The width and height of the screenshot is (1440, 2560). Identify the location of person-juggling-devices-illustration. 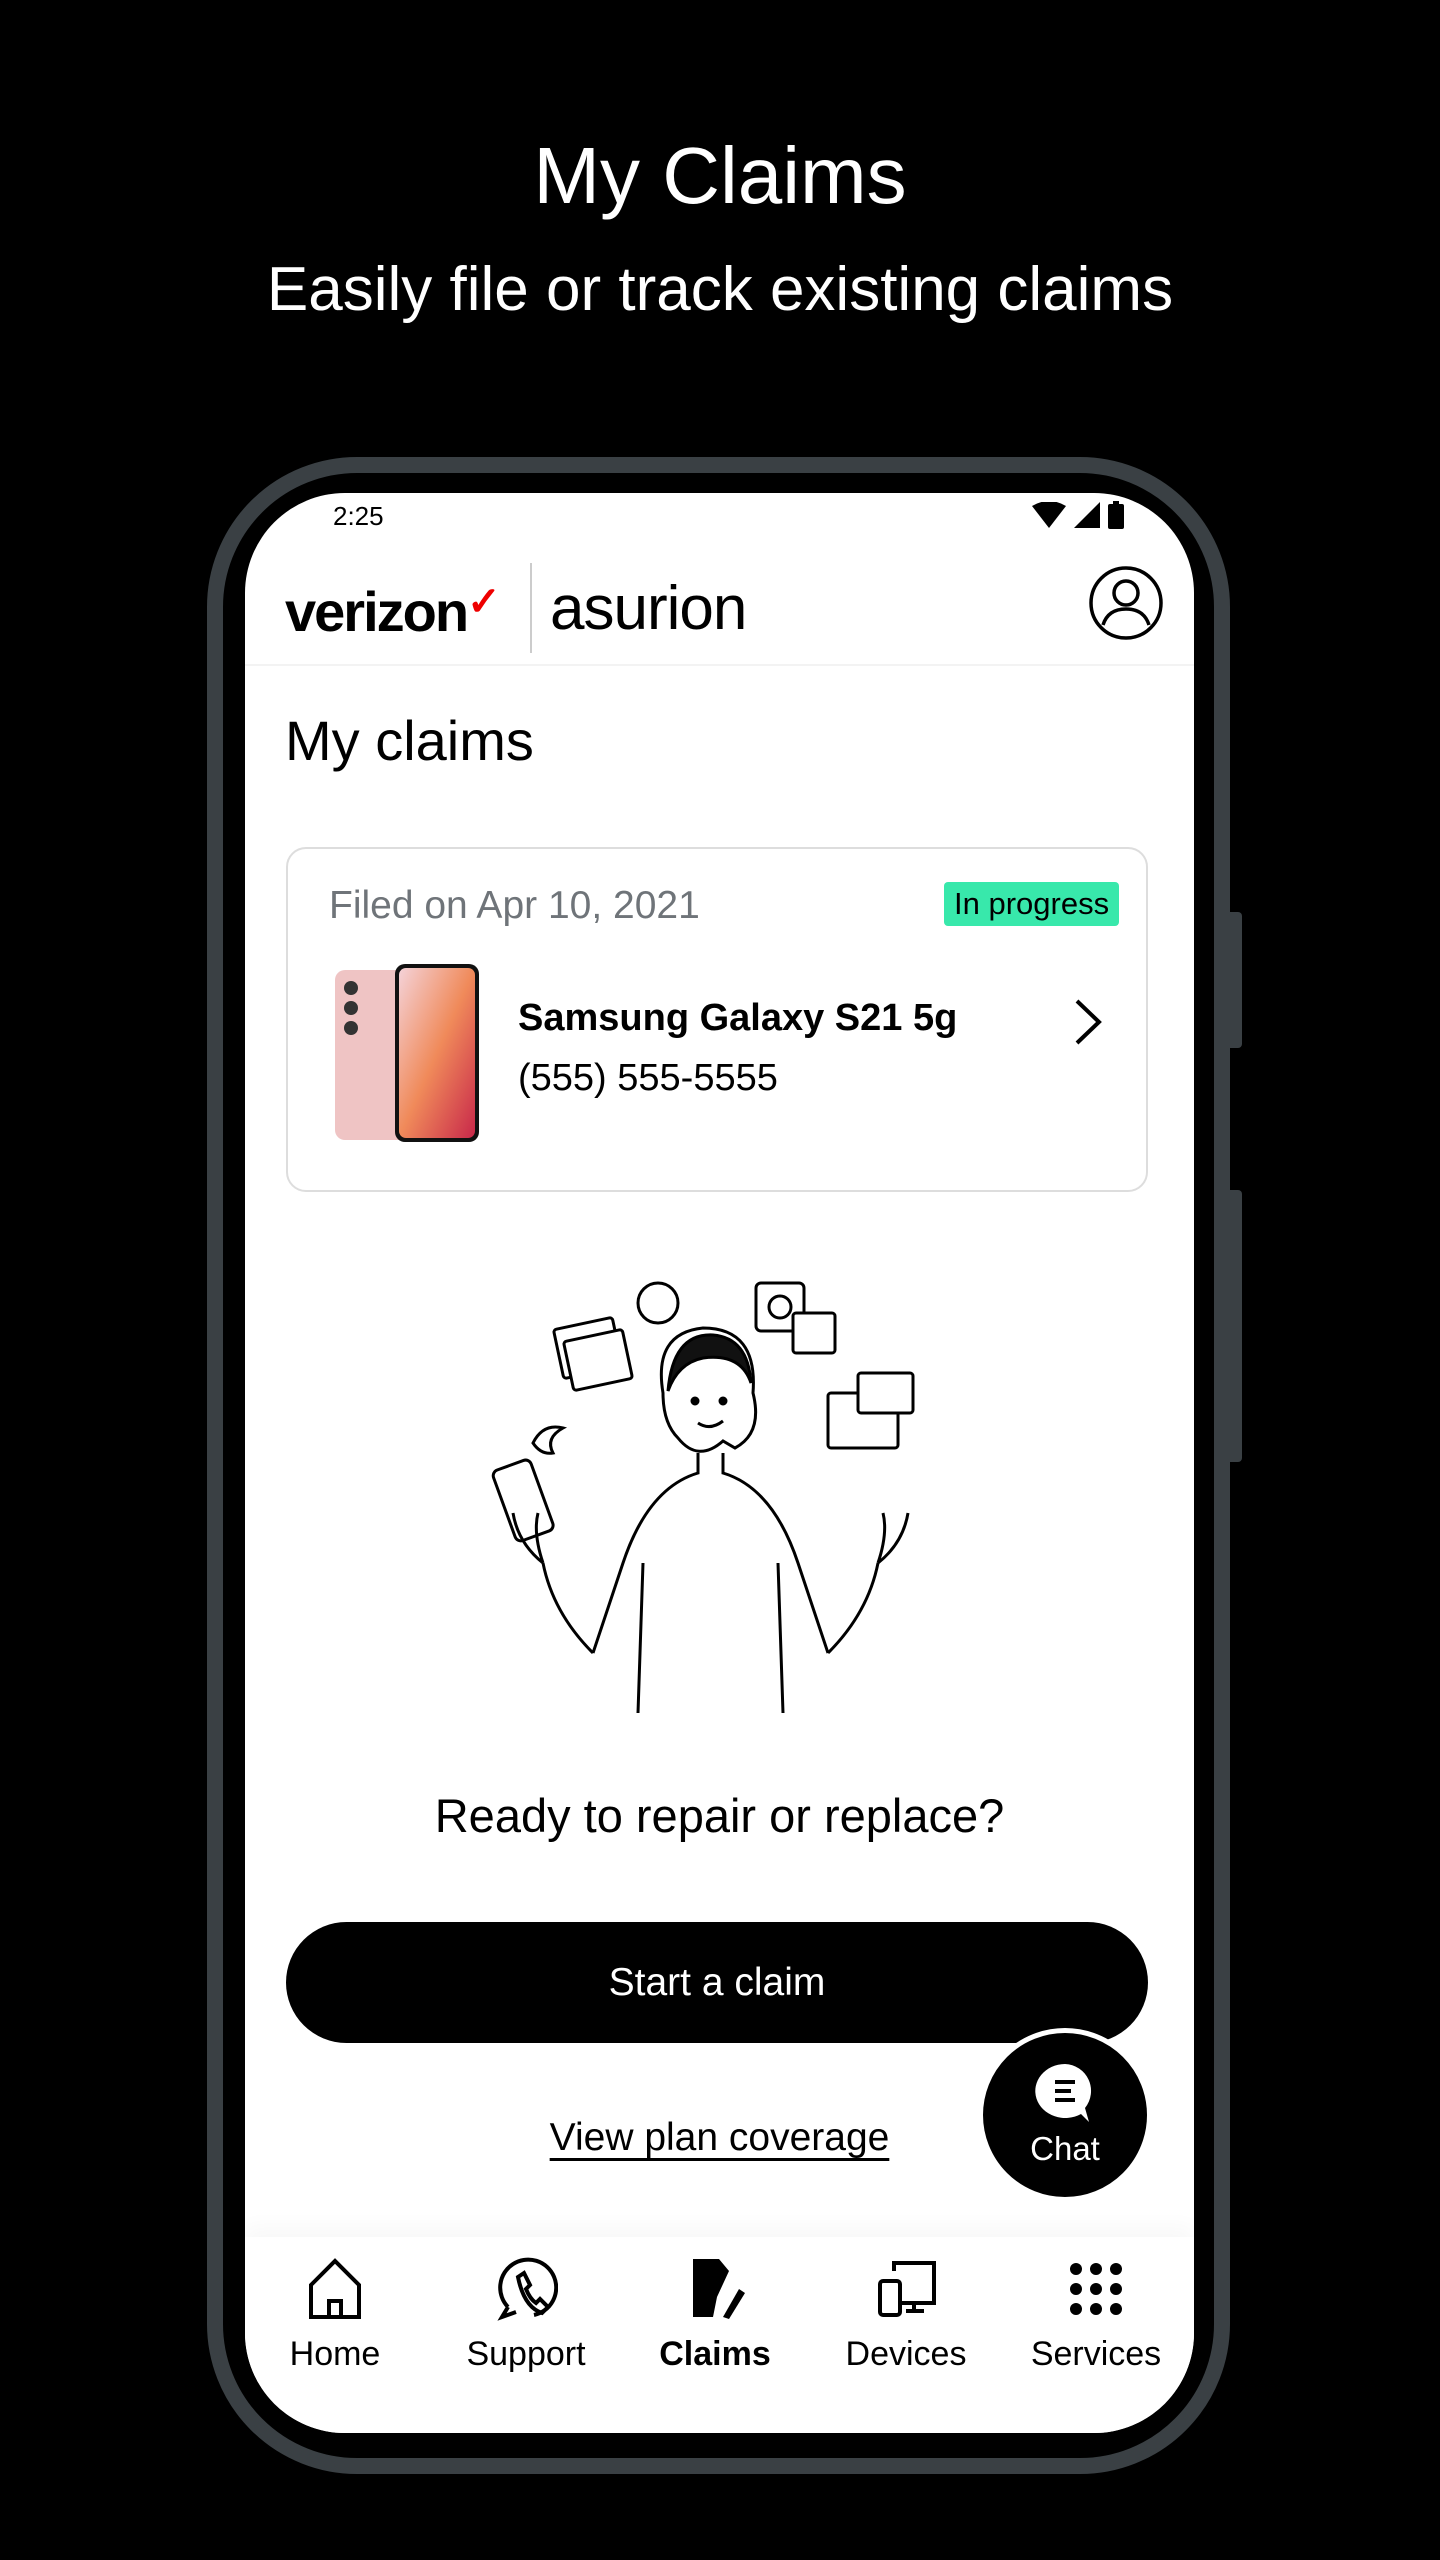
(703, 1497).